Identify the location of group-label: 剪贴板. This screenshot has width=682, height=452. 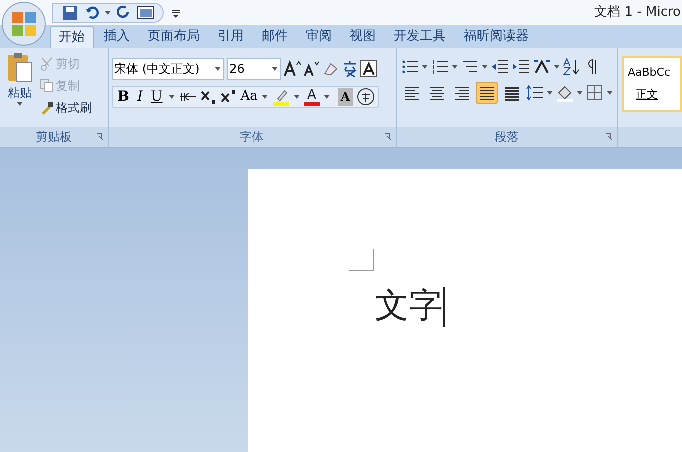
(54, 137).